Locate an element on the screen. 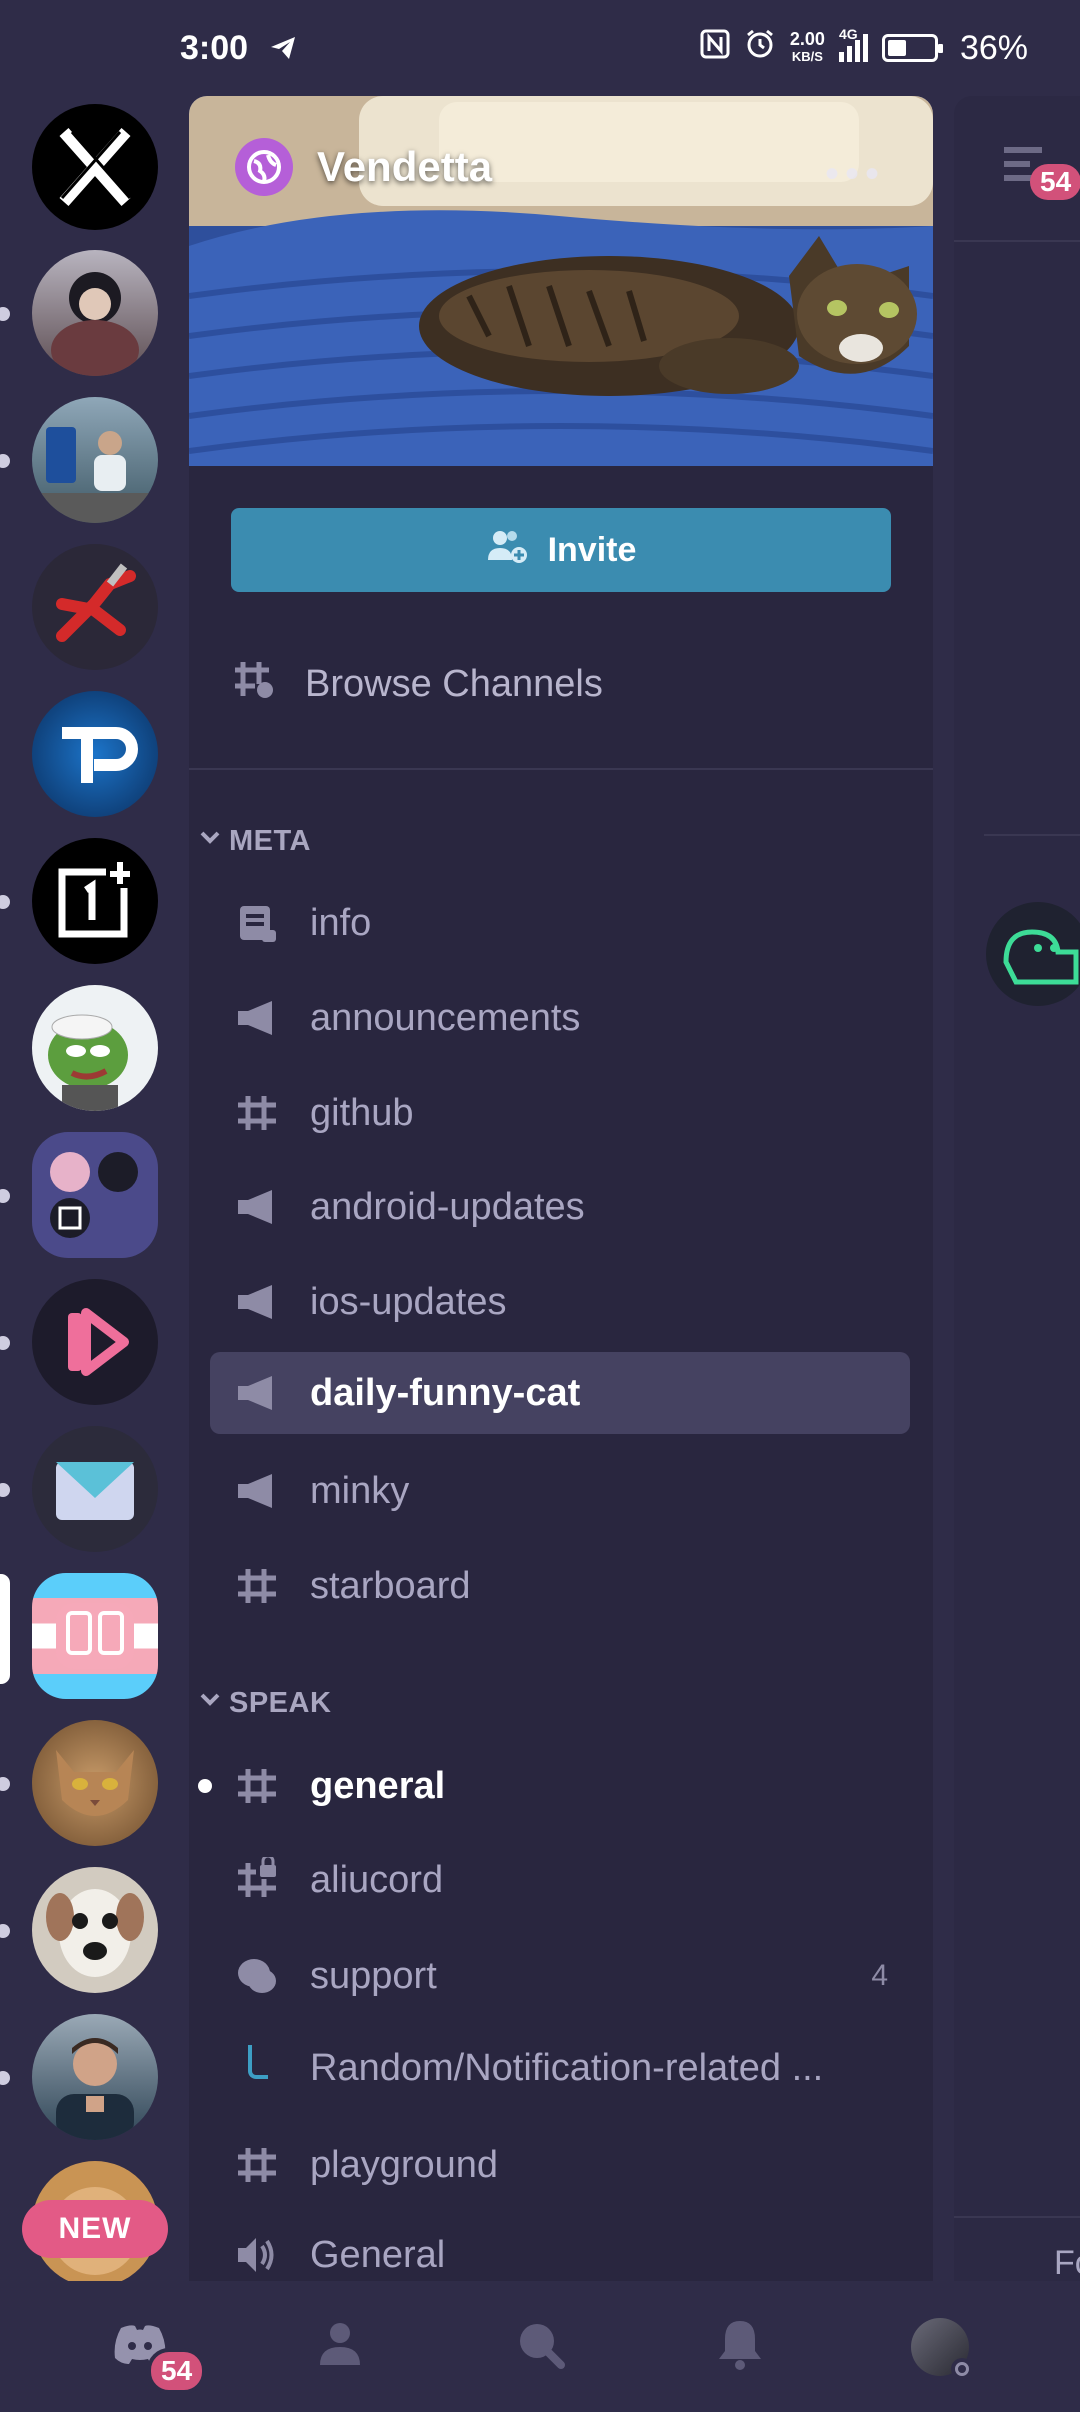 The image size is (1080, 2412). battery-icon is located at coordinates (912, 48).